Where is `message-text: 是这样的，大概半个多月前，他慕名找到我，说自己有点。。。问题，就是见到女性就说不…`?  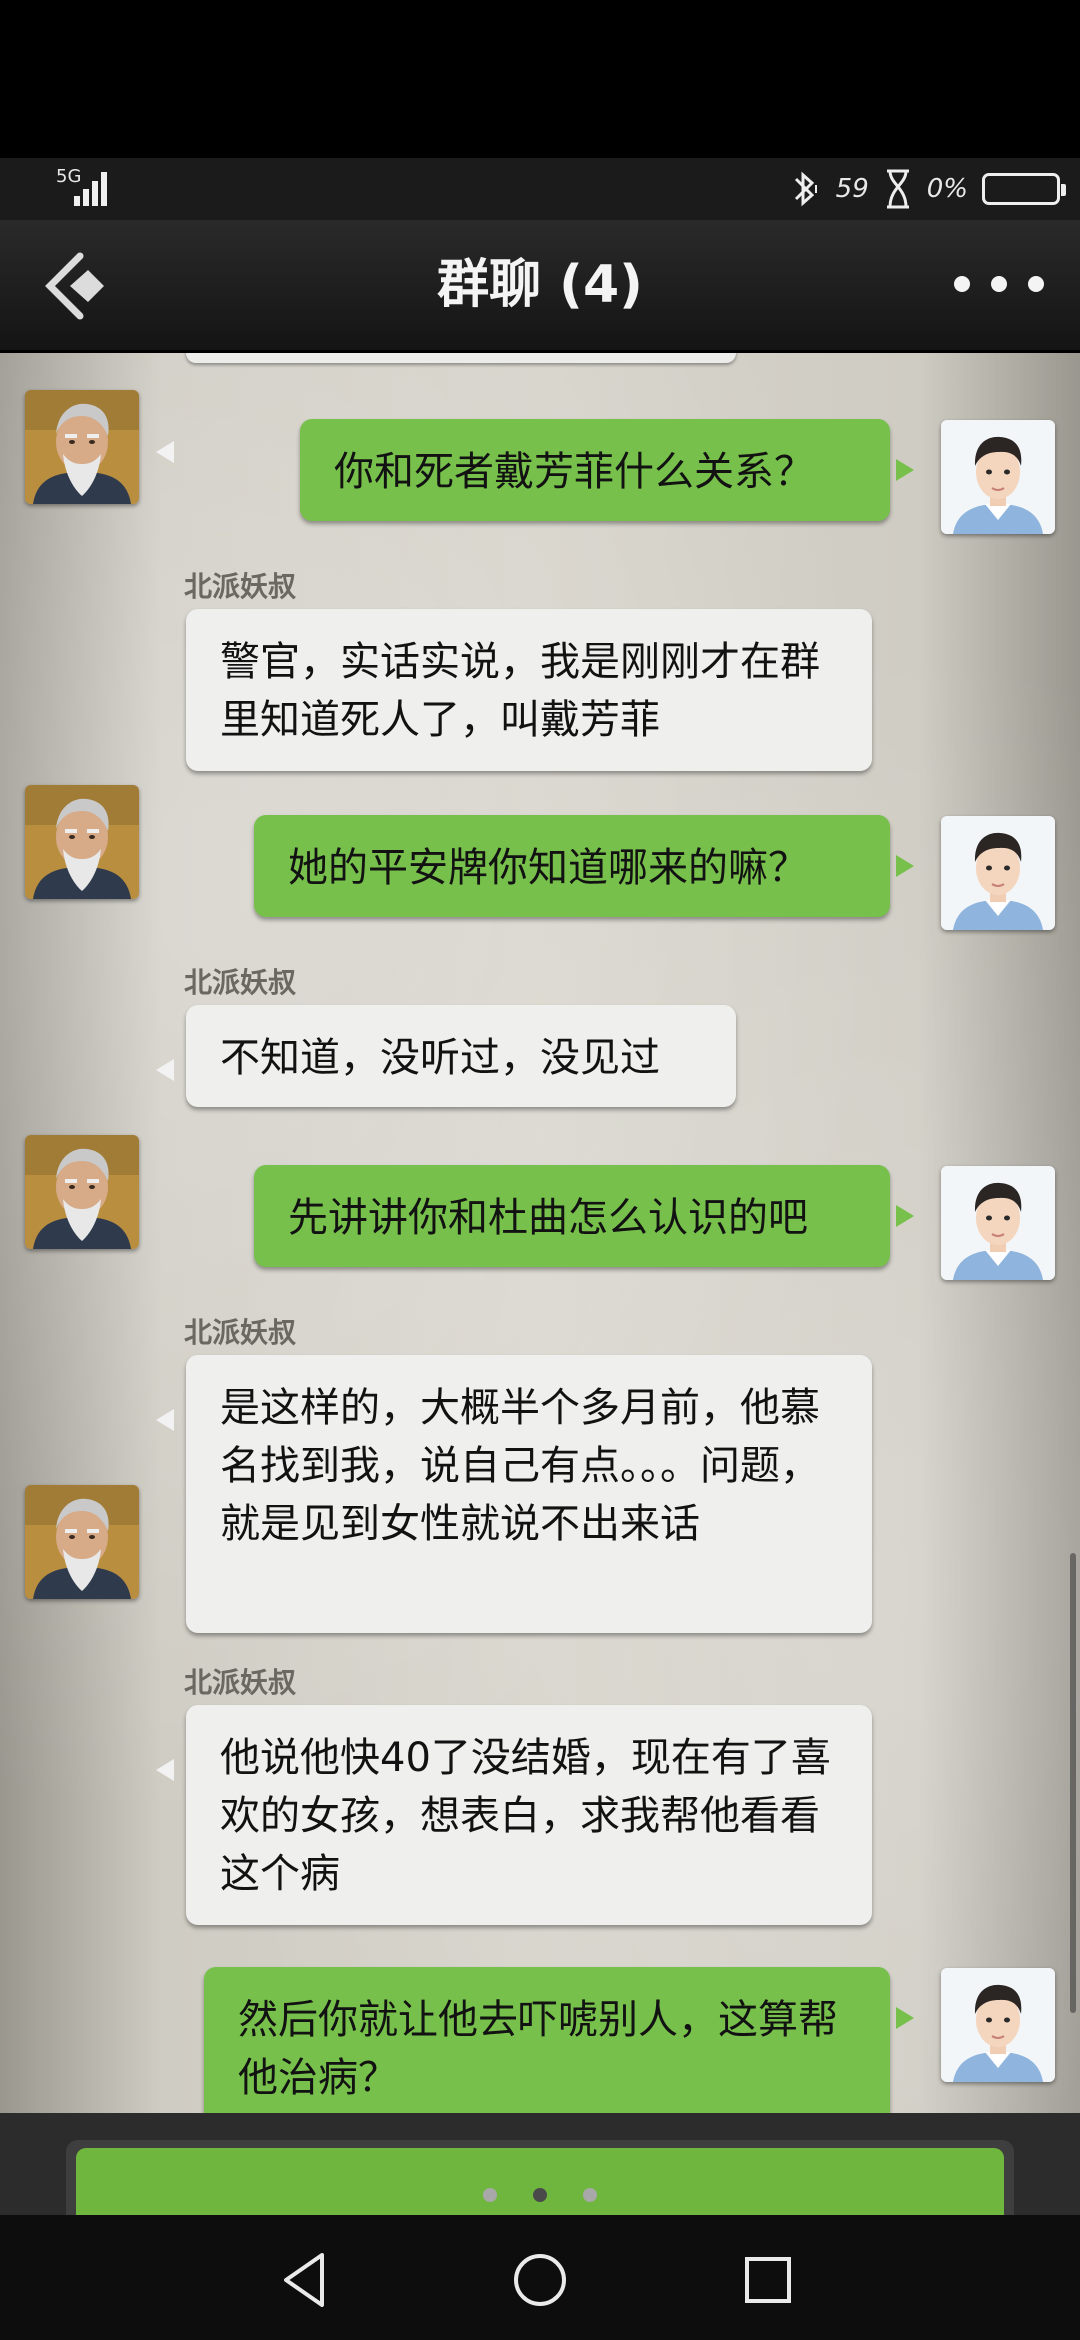
message-text: 是这样的，大概半个多月前，他慕名找到我，说自己有点。。。问题，就是见到女性就说不… is located at coordinates (520, 1466).